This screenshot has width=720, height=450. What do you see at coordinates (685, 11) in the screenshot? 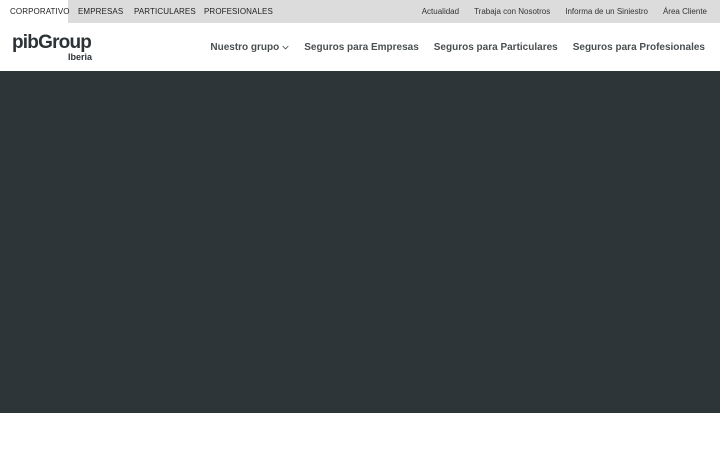
I see `utility-link-area-cliente: Área Cliente` at bounding box center [685, 11].